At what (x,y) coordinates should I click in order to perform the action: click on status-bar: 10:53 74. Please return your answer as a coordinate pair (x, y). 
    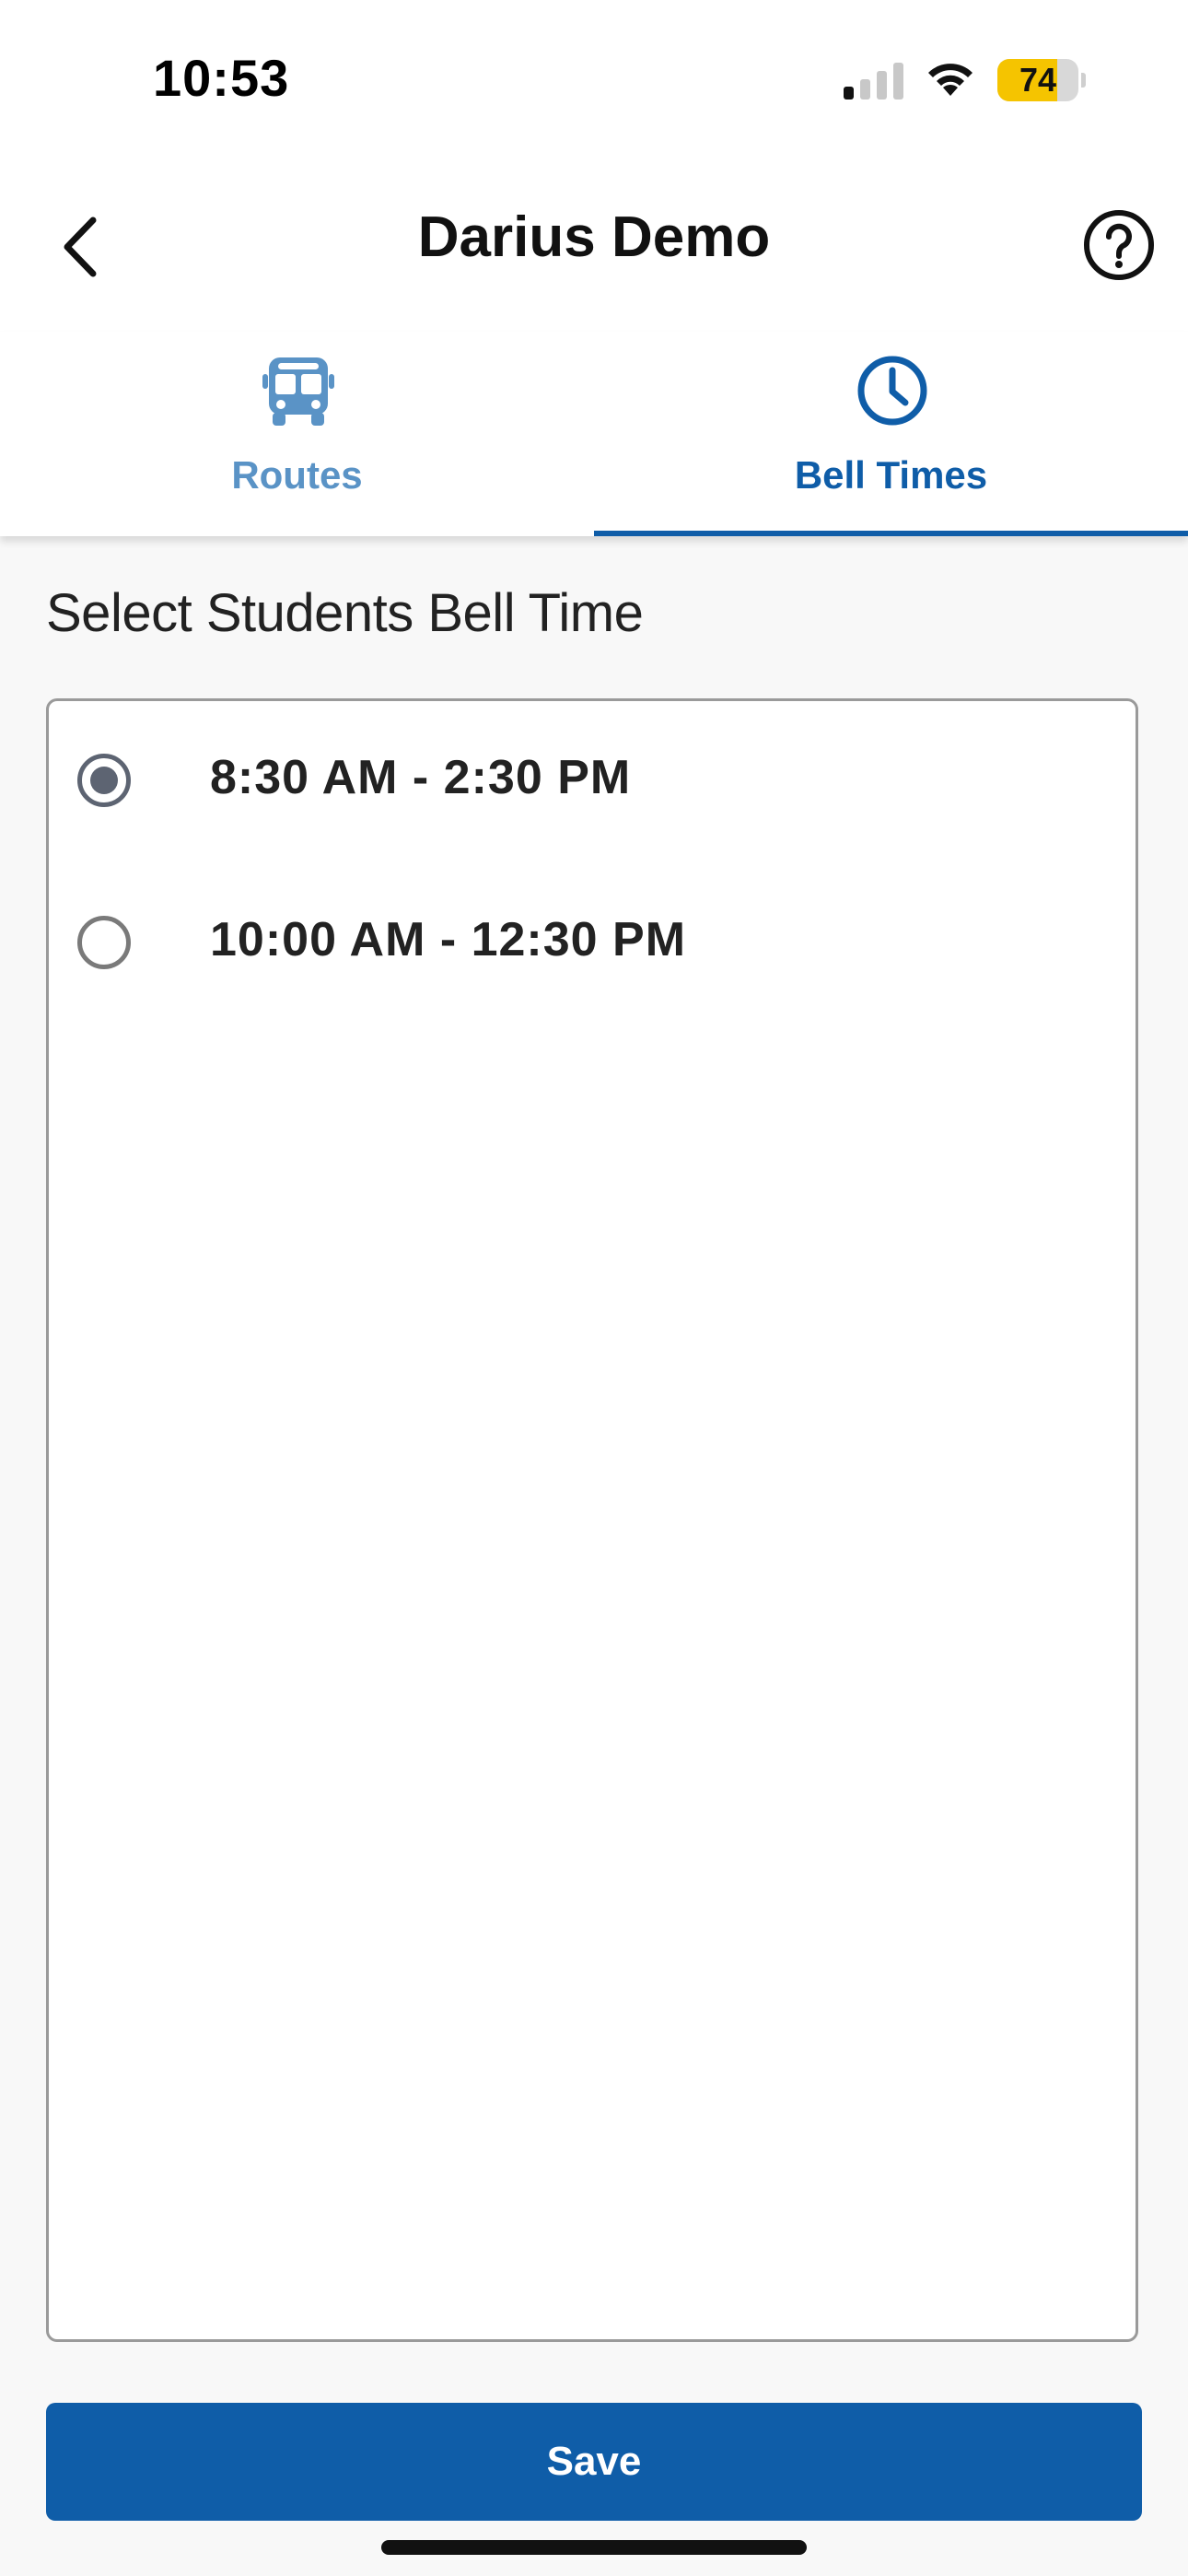
    Looking at the image, I should click on (594, 78).